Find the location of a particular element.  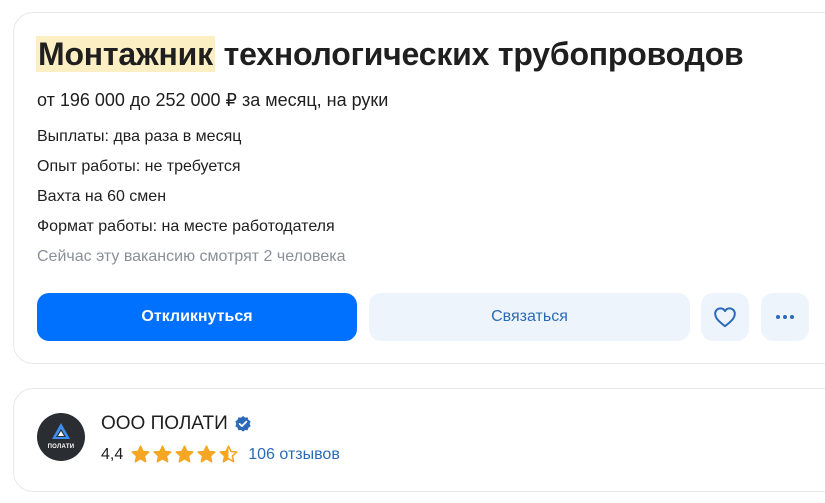

reviews-link: 106 отзывов is located at coordinates (294, 455).